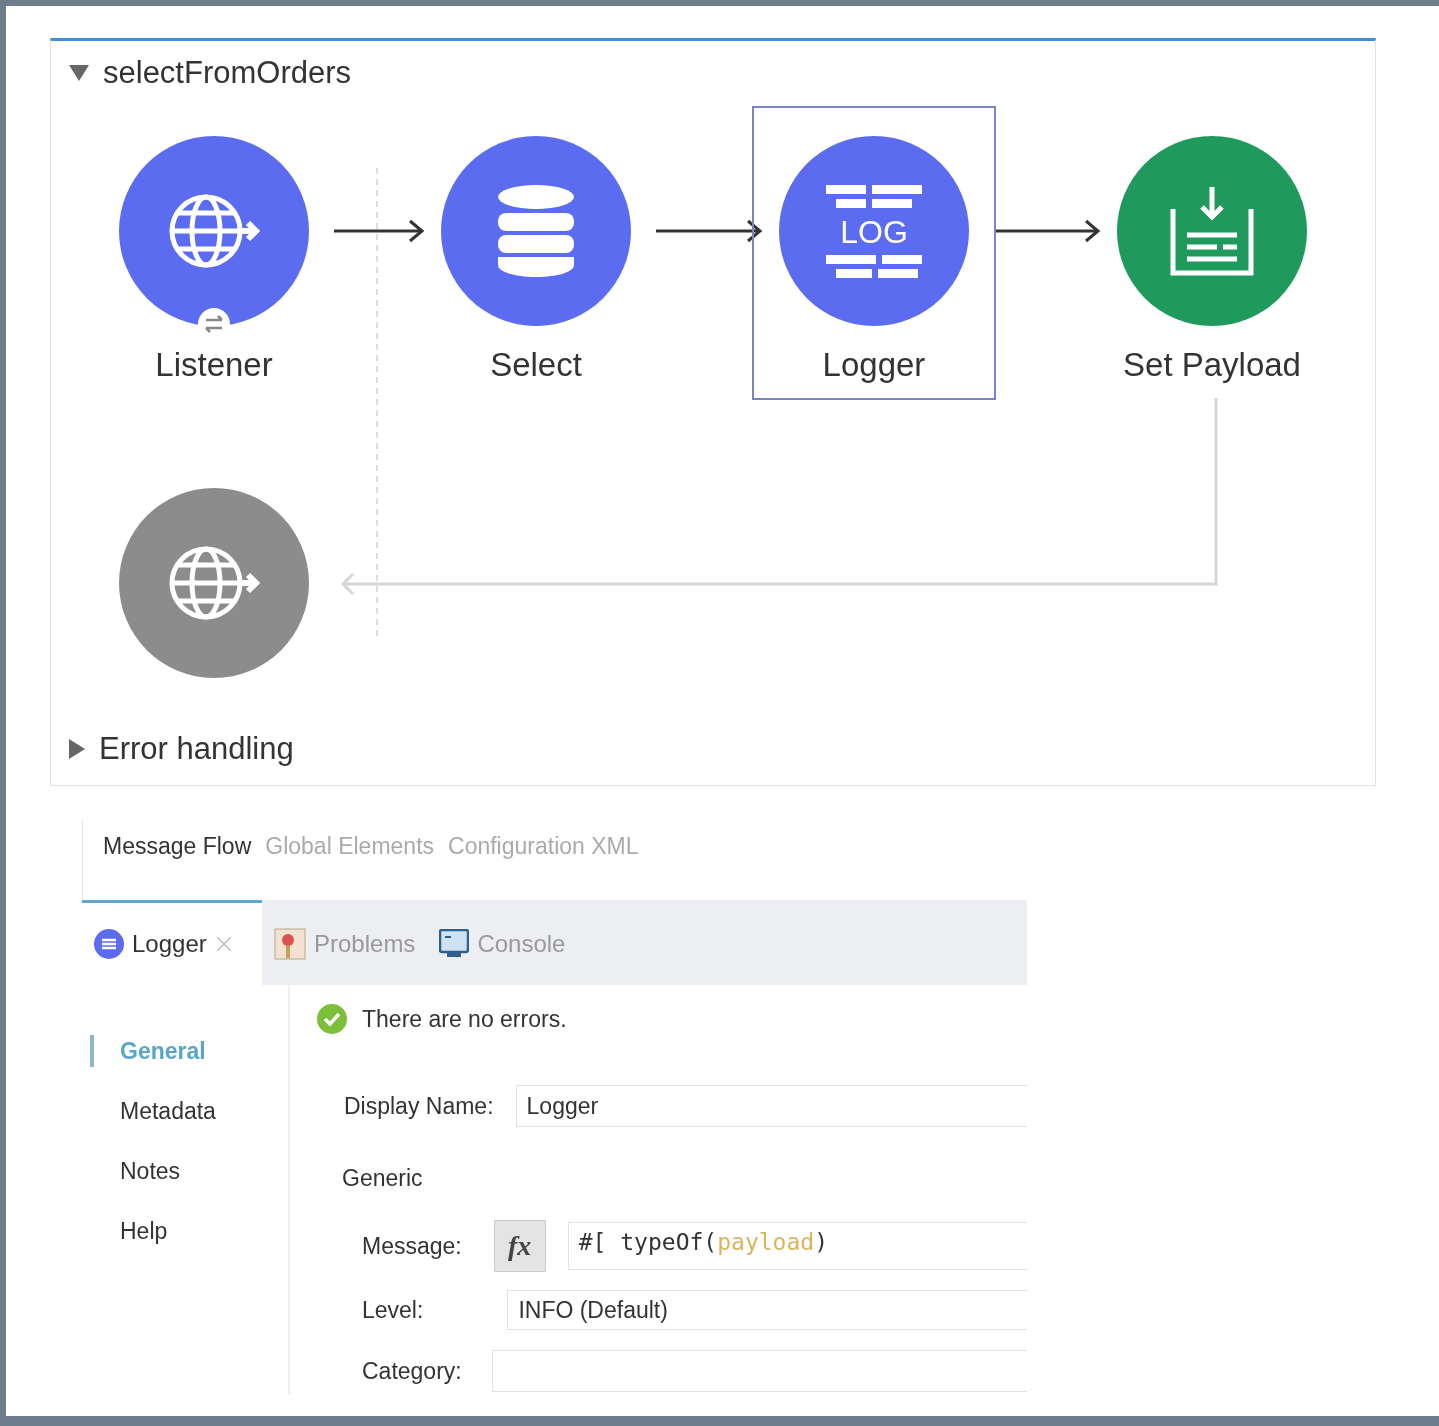 The image size is (1439, 1426). What do you see at coordinates (874, 253) in the screenshot?
I see `flow-node: LOG Logger` at bounding box center [874, 253].